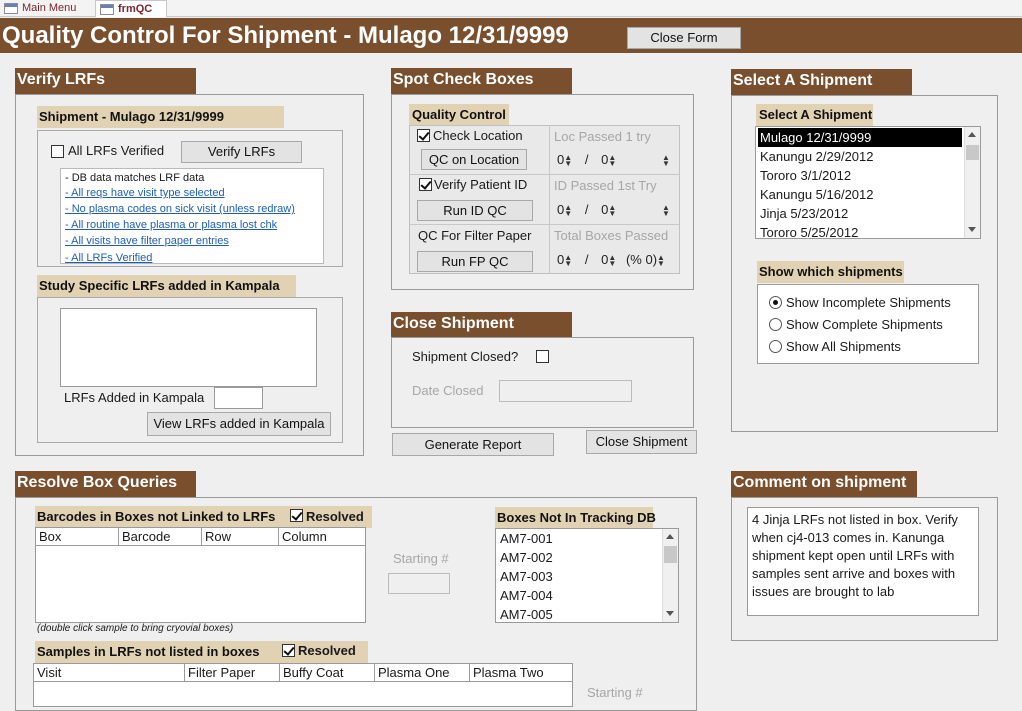  I want to click on kampala-lrfs-list, so click(188, 347).